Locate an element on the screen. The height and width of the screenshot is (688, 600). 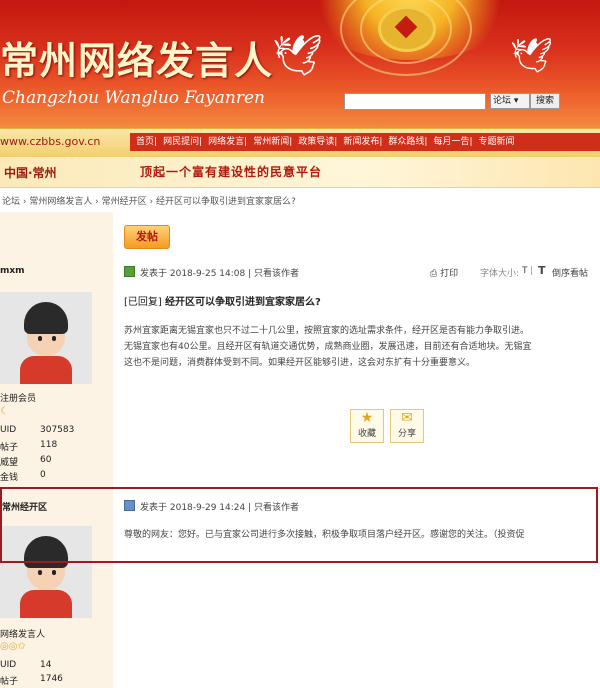
nav-item-release: 新闻发布 is located at coordinates (361, 142).